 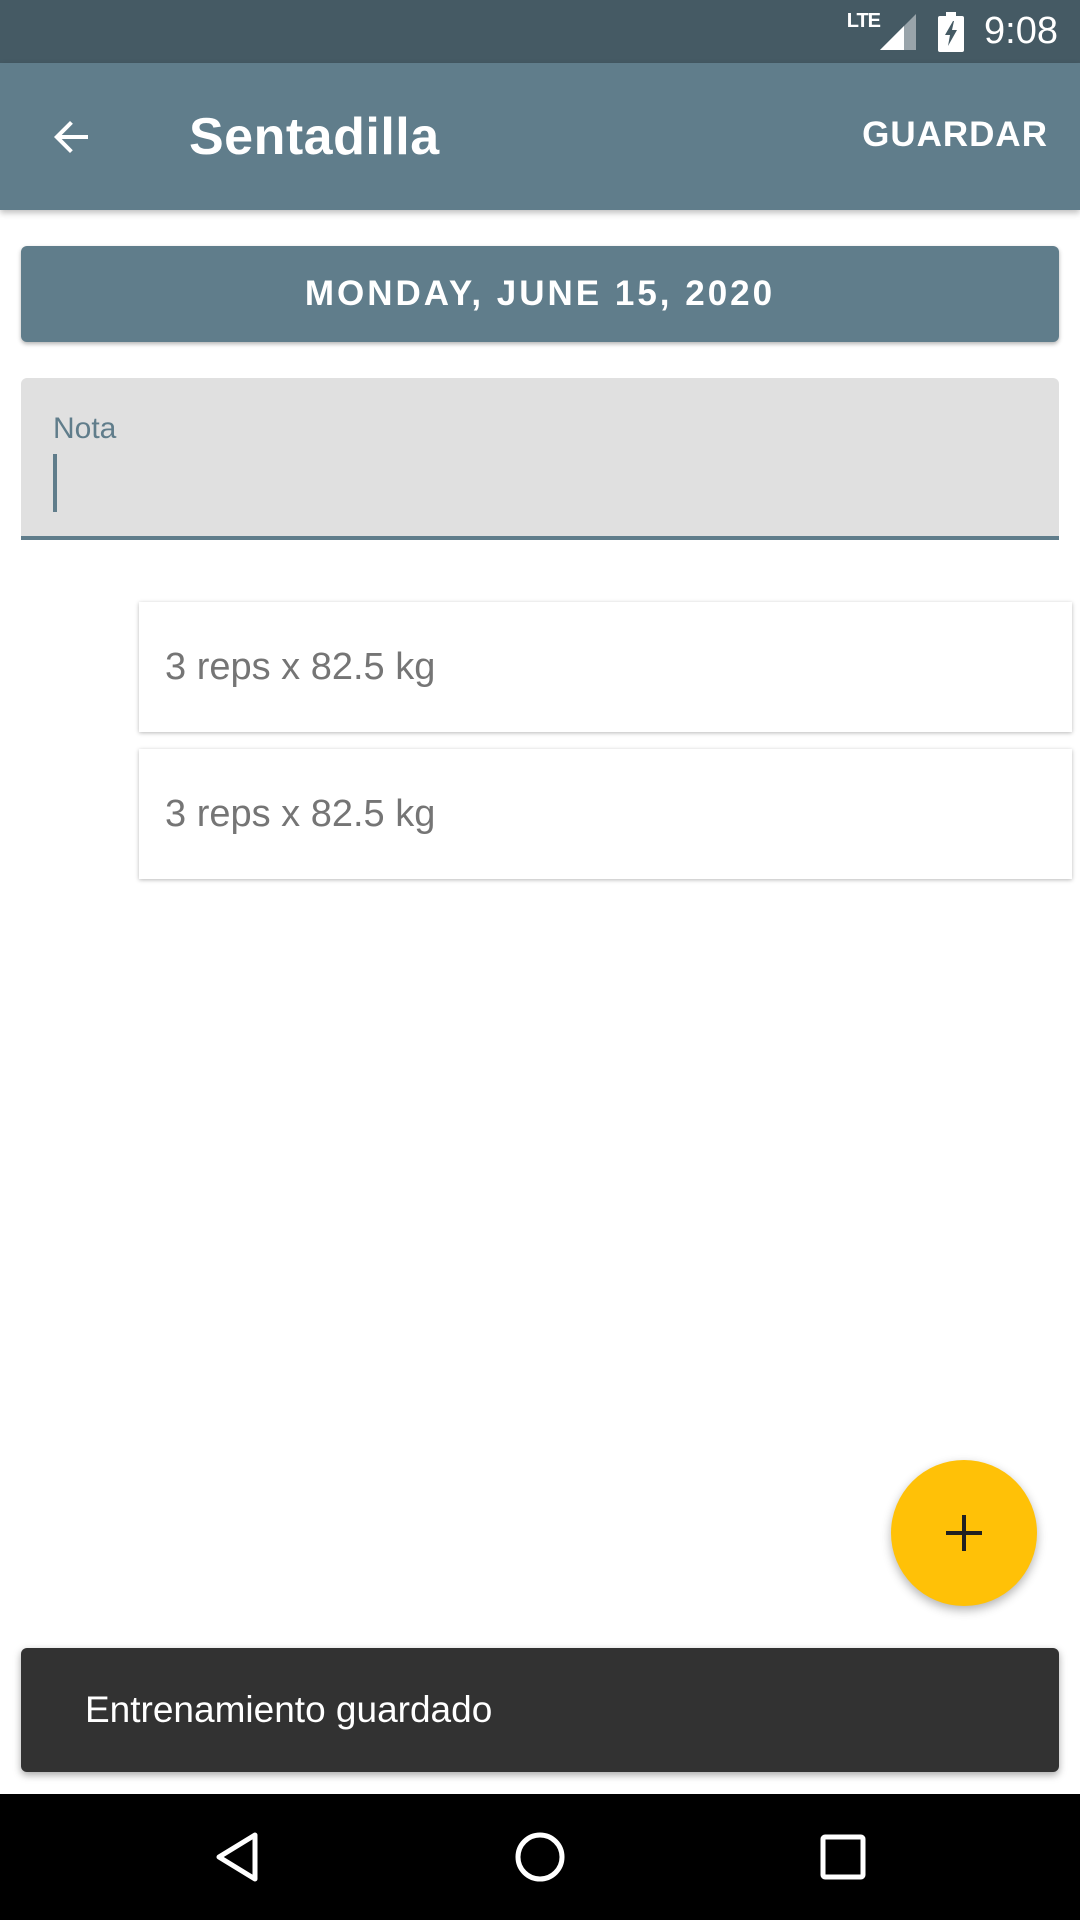 I want to click on date-picker-button: MONDAY, JUNE 15, 2020, so click(x=540, y=294).